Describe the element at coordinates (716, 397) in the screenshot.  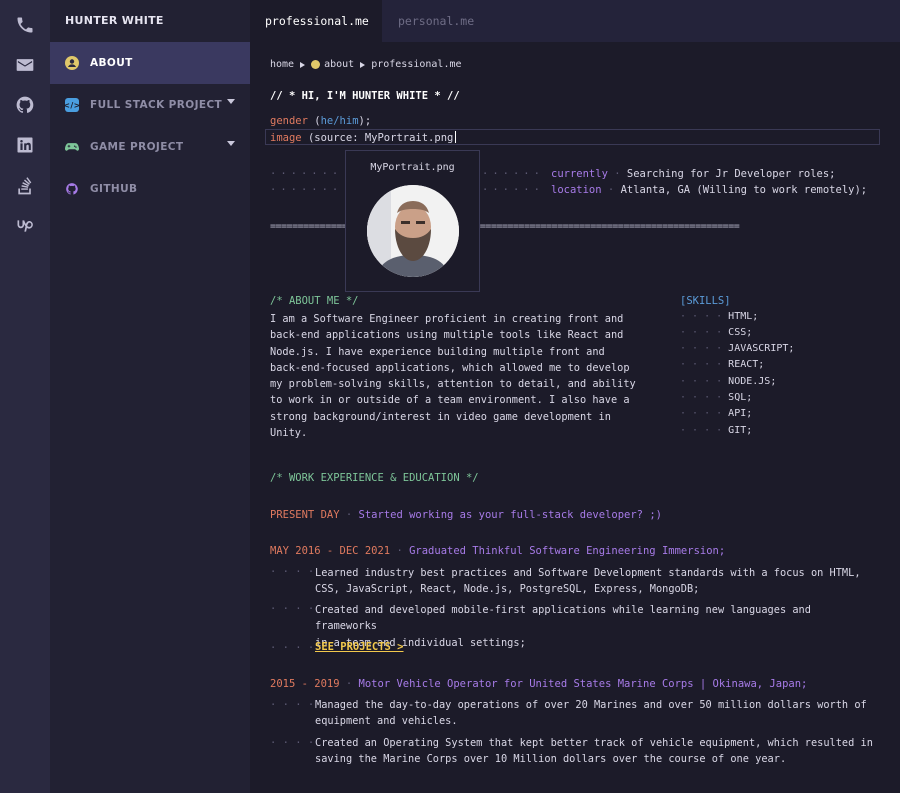
I see `skill-item: · · · · SQL;` at that location.